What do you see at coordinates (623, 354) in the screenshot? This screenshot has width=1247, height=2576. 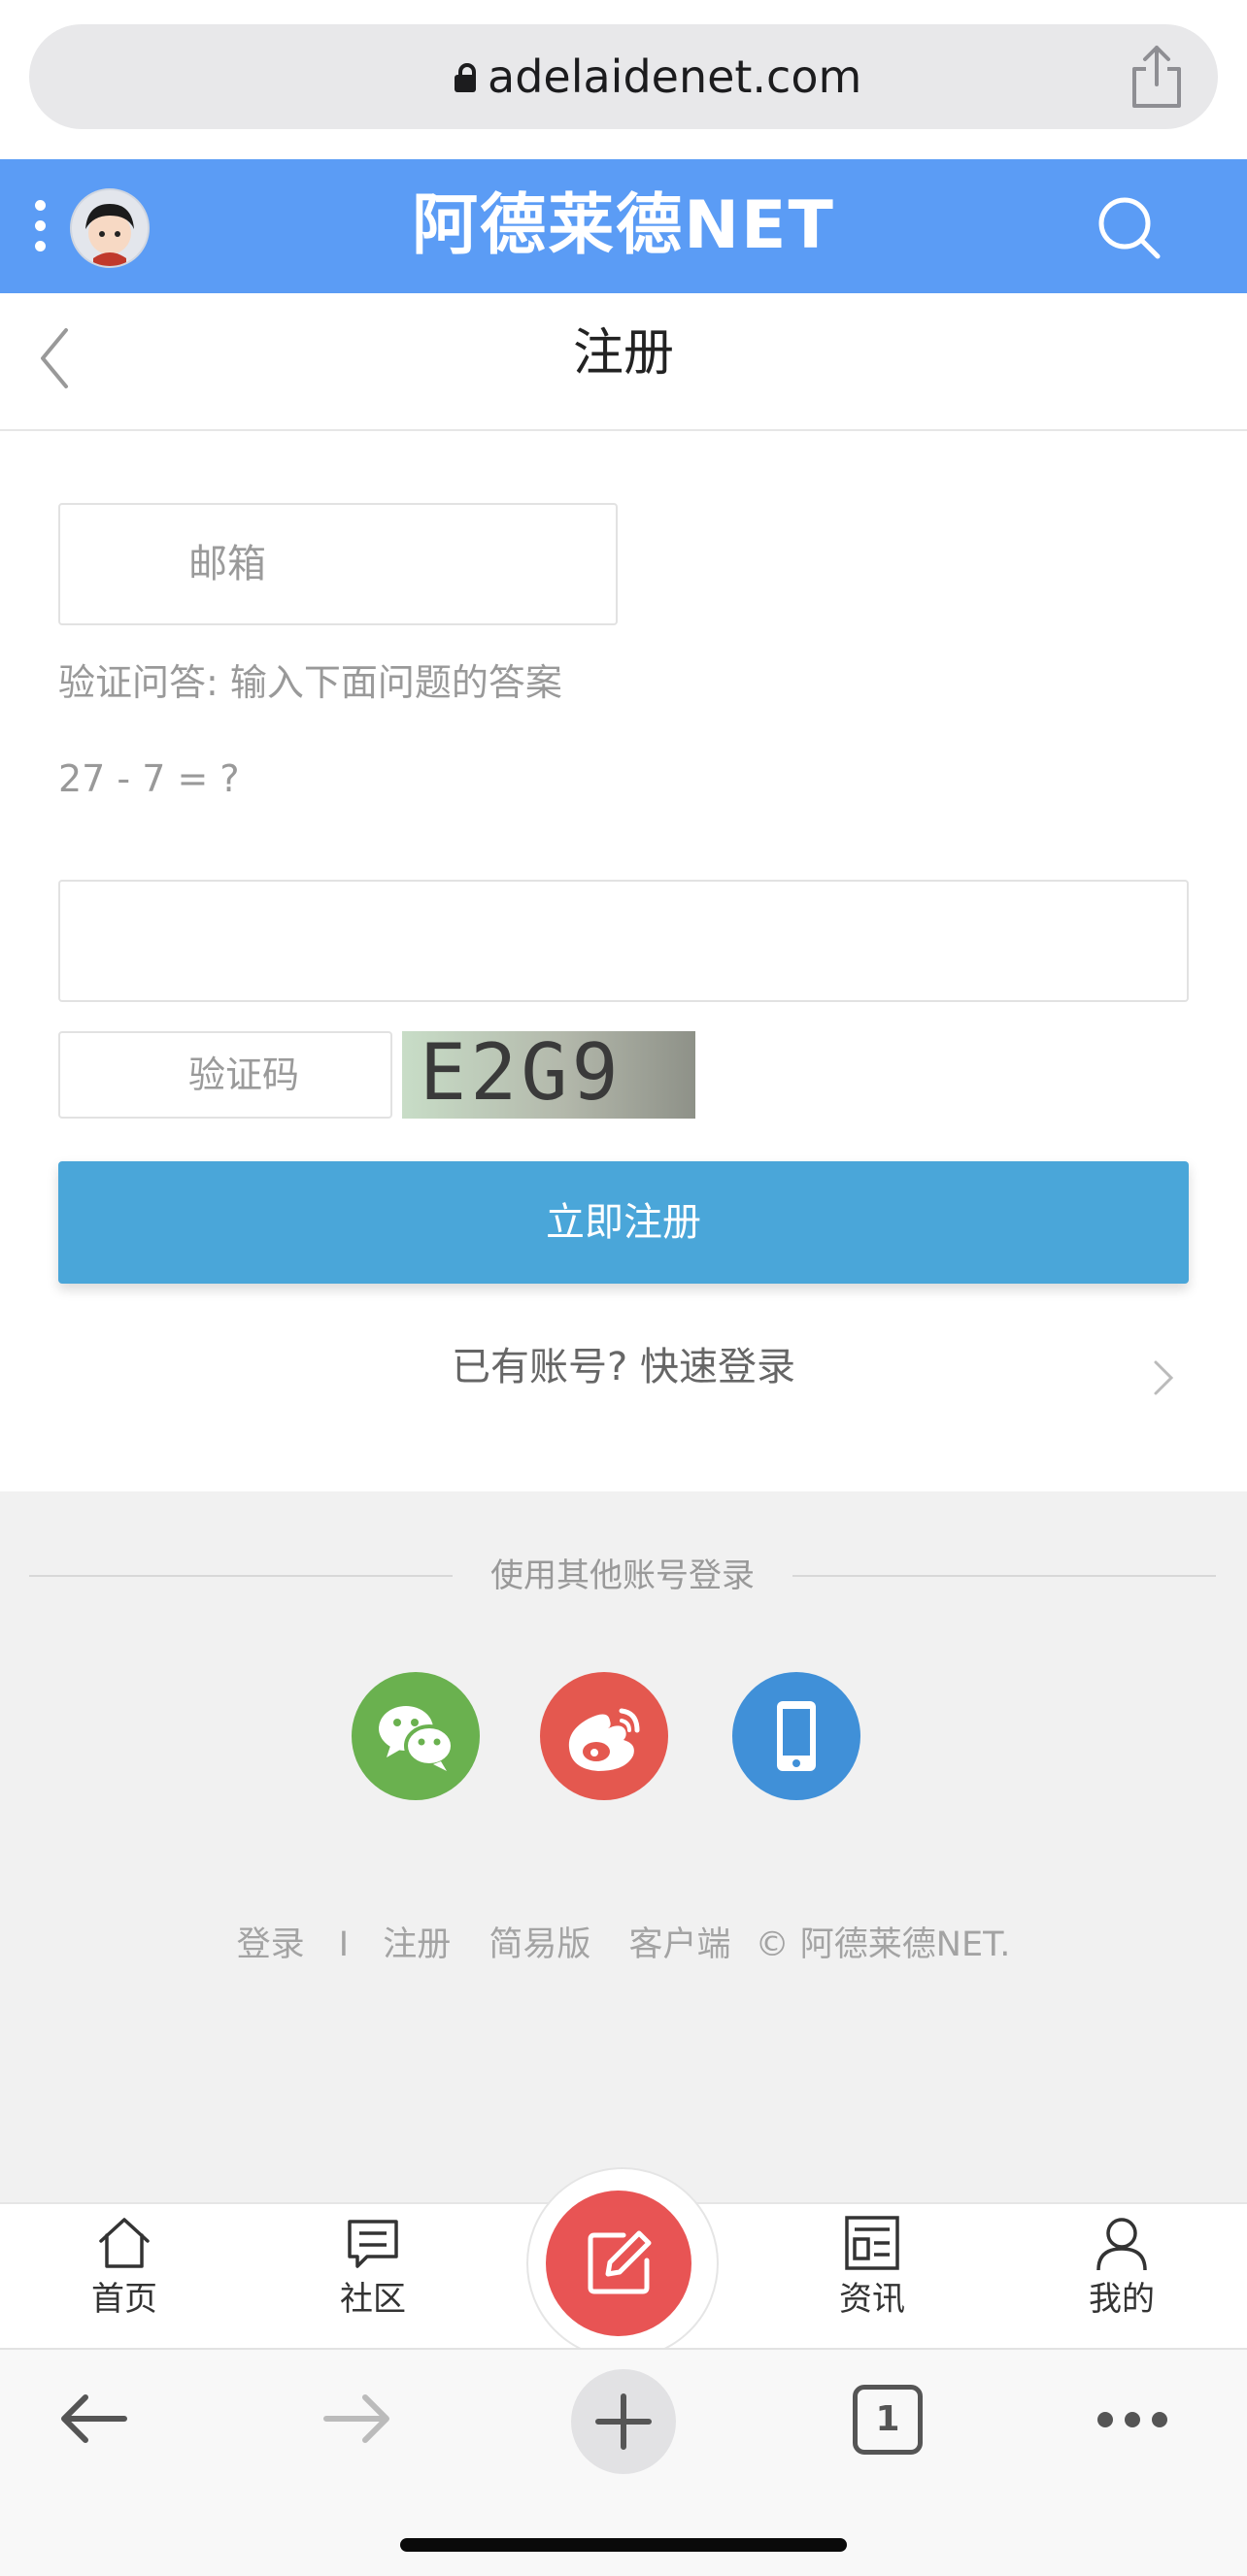 I see `page-title: 注册` at bounding box center [623, 354].